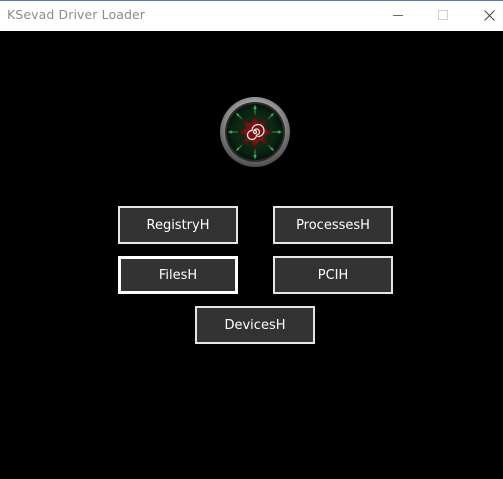 This screenshot has height=479, width=503. I want to click on pci-button: PCIH, so click(333, 275).